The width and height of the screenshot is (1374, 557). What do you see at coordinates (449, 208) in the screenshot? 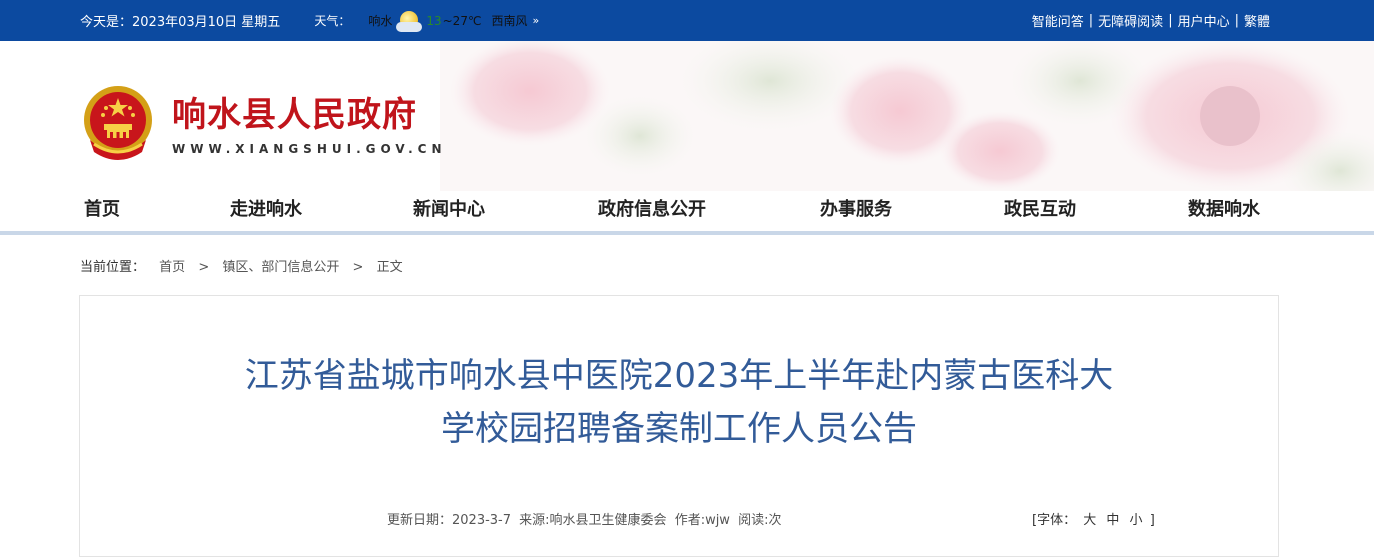
I see `nav-item-news: 新闻中心` at bounding box center [449, 208].